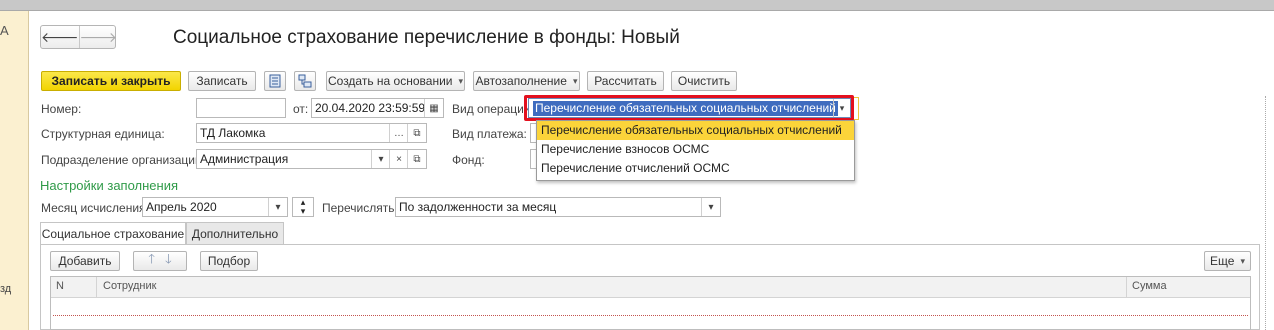 This screenshot has height=330, width=1274. I want to click on clear-button: Очистить, so click(704, 81).